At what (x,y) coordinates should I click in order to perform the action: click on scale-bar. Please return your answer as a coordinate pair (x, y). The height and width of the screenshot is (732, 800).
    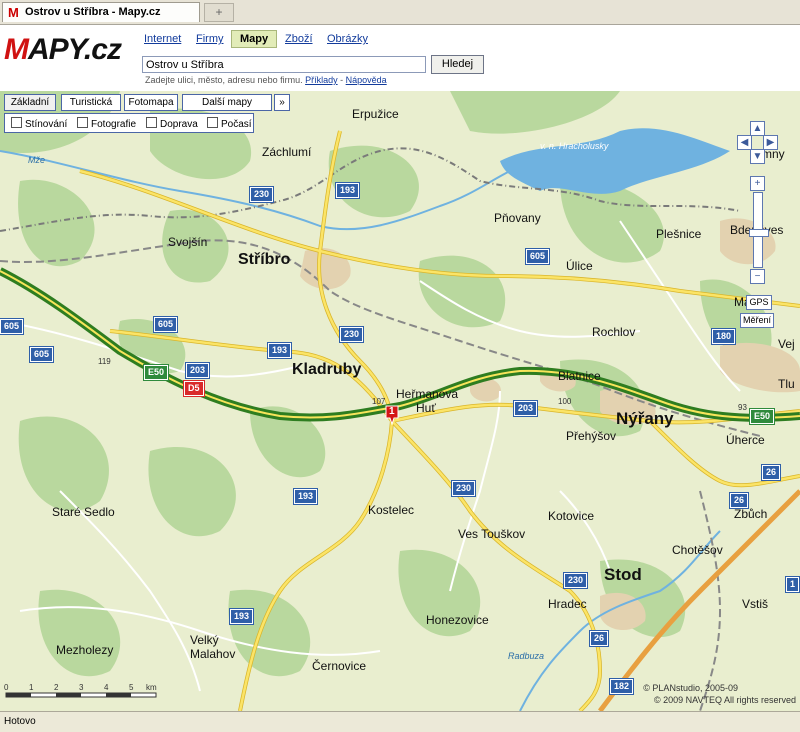
    Looking at the image, I should click on (81, 695).